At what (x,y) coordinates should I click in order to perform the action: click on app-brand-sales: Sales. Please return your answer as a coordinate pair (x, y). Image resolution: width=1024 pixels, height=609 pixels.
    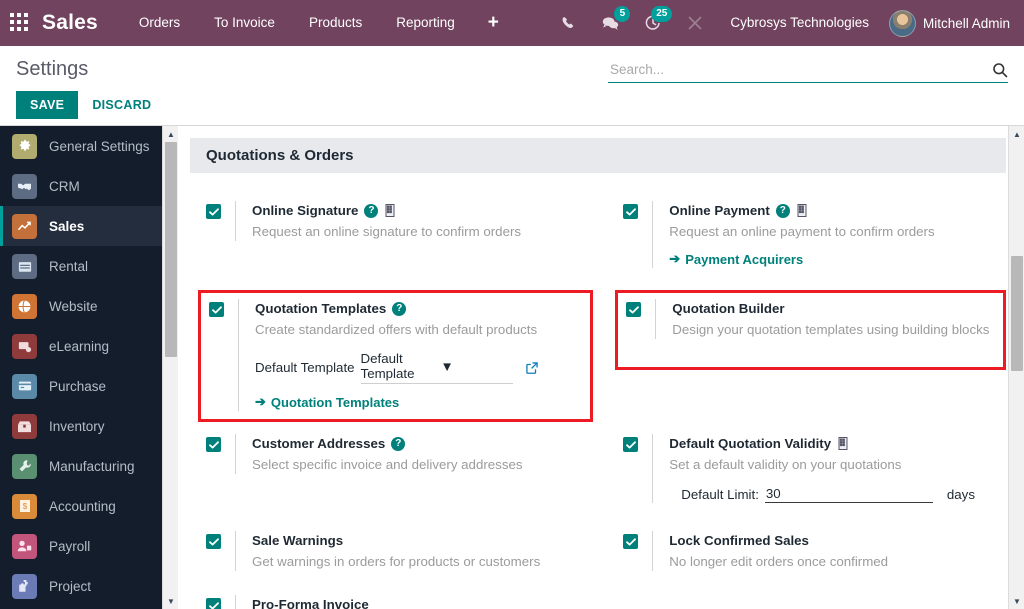
    Looking at the image, I should click on (70, 23).